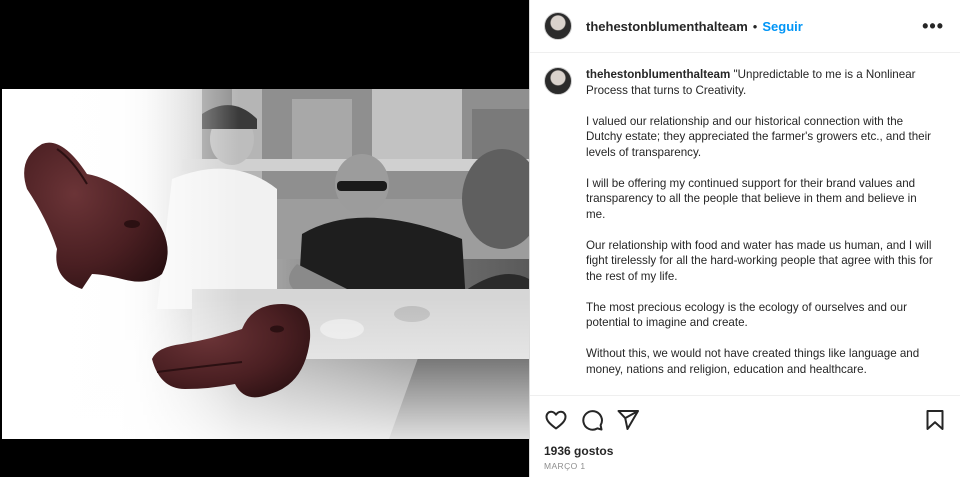 Image resolution: width=960 pixels, height=477 pixels. I want to click on post-header: thehestonblumenthalteam • Seguir •••, so click(745, 26).